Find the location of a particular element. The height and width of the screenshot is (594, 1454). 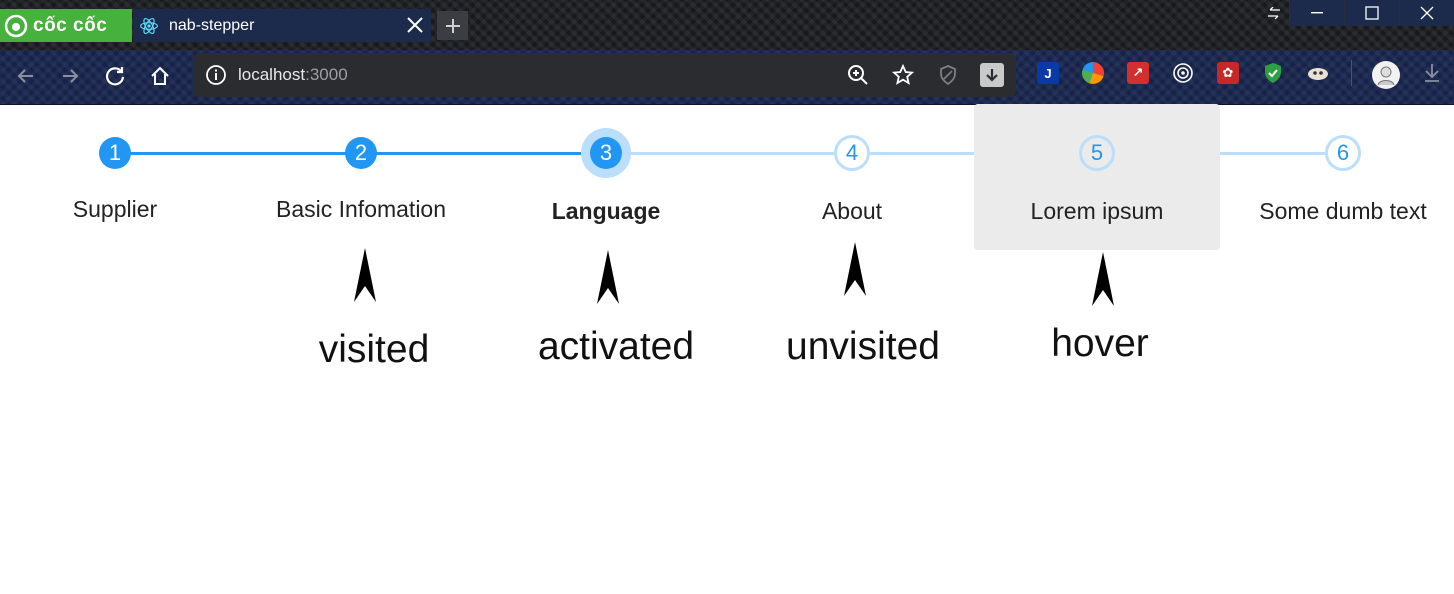

minimize-icon is located at coordinates (1317, 13).